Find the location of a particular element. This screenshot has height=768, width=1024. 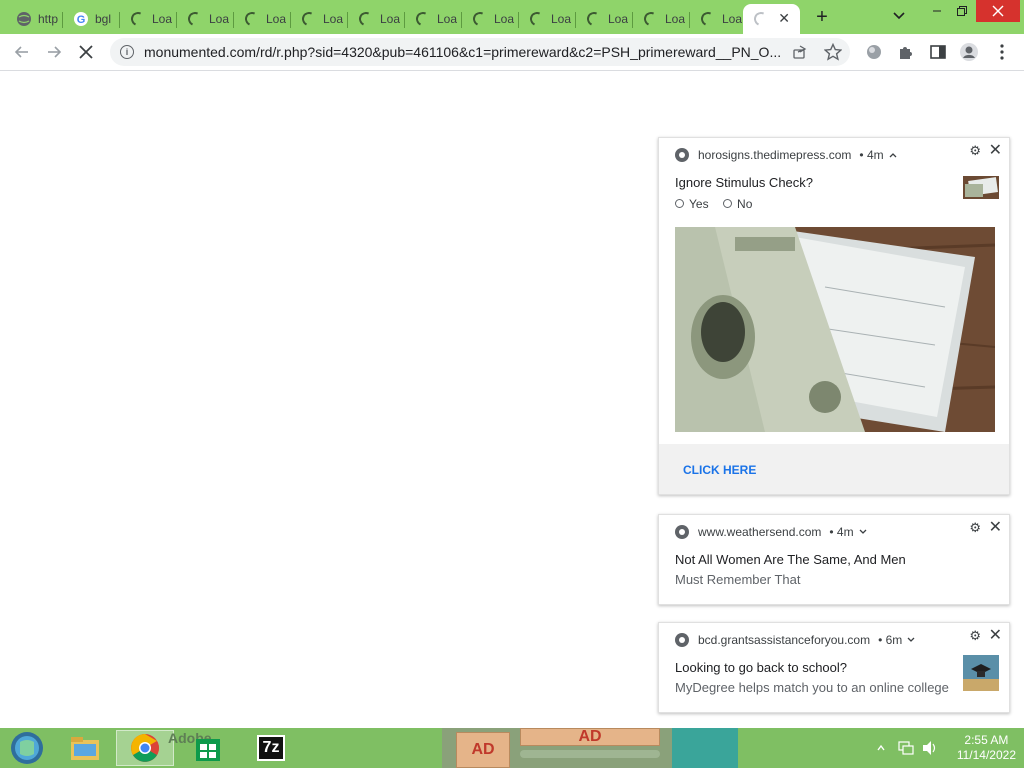

new-tab-button: + is located at coordinates (822, 17).